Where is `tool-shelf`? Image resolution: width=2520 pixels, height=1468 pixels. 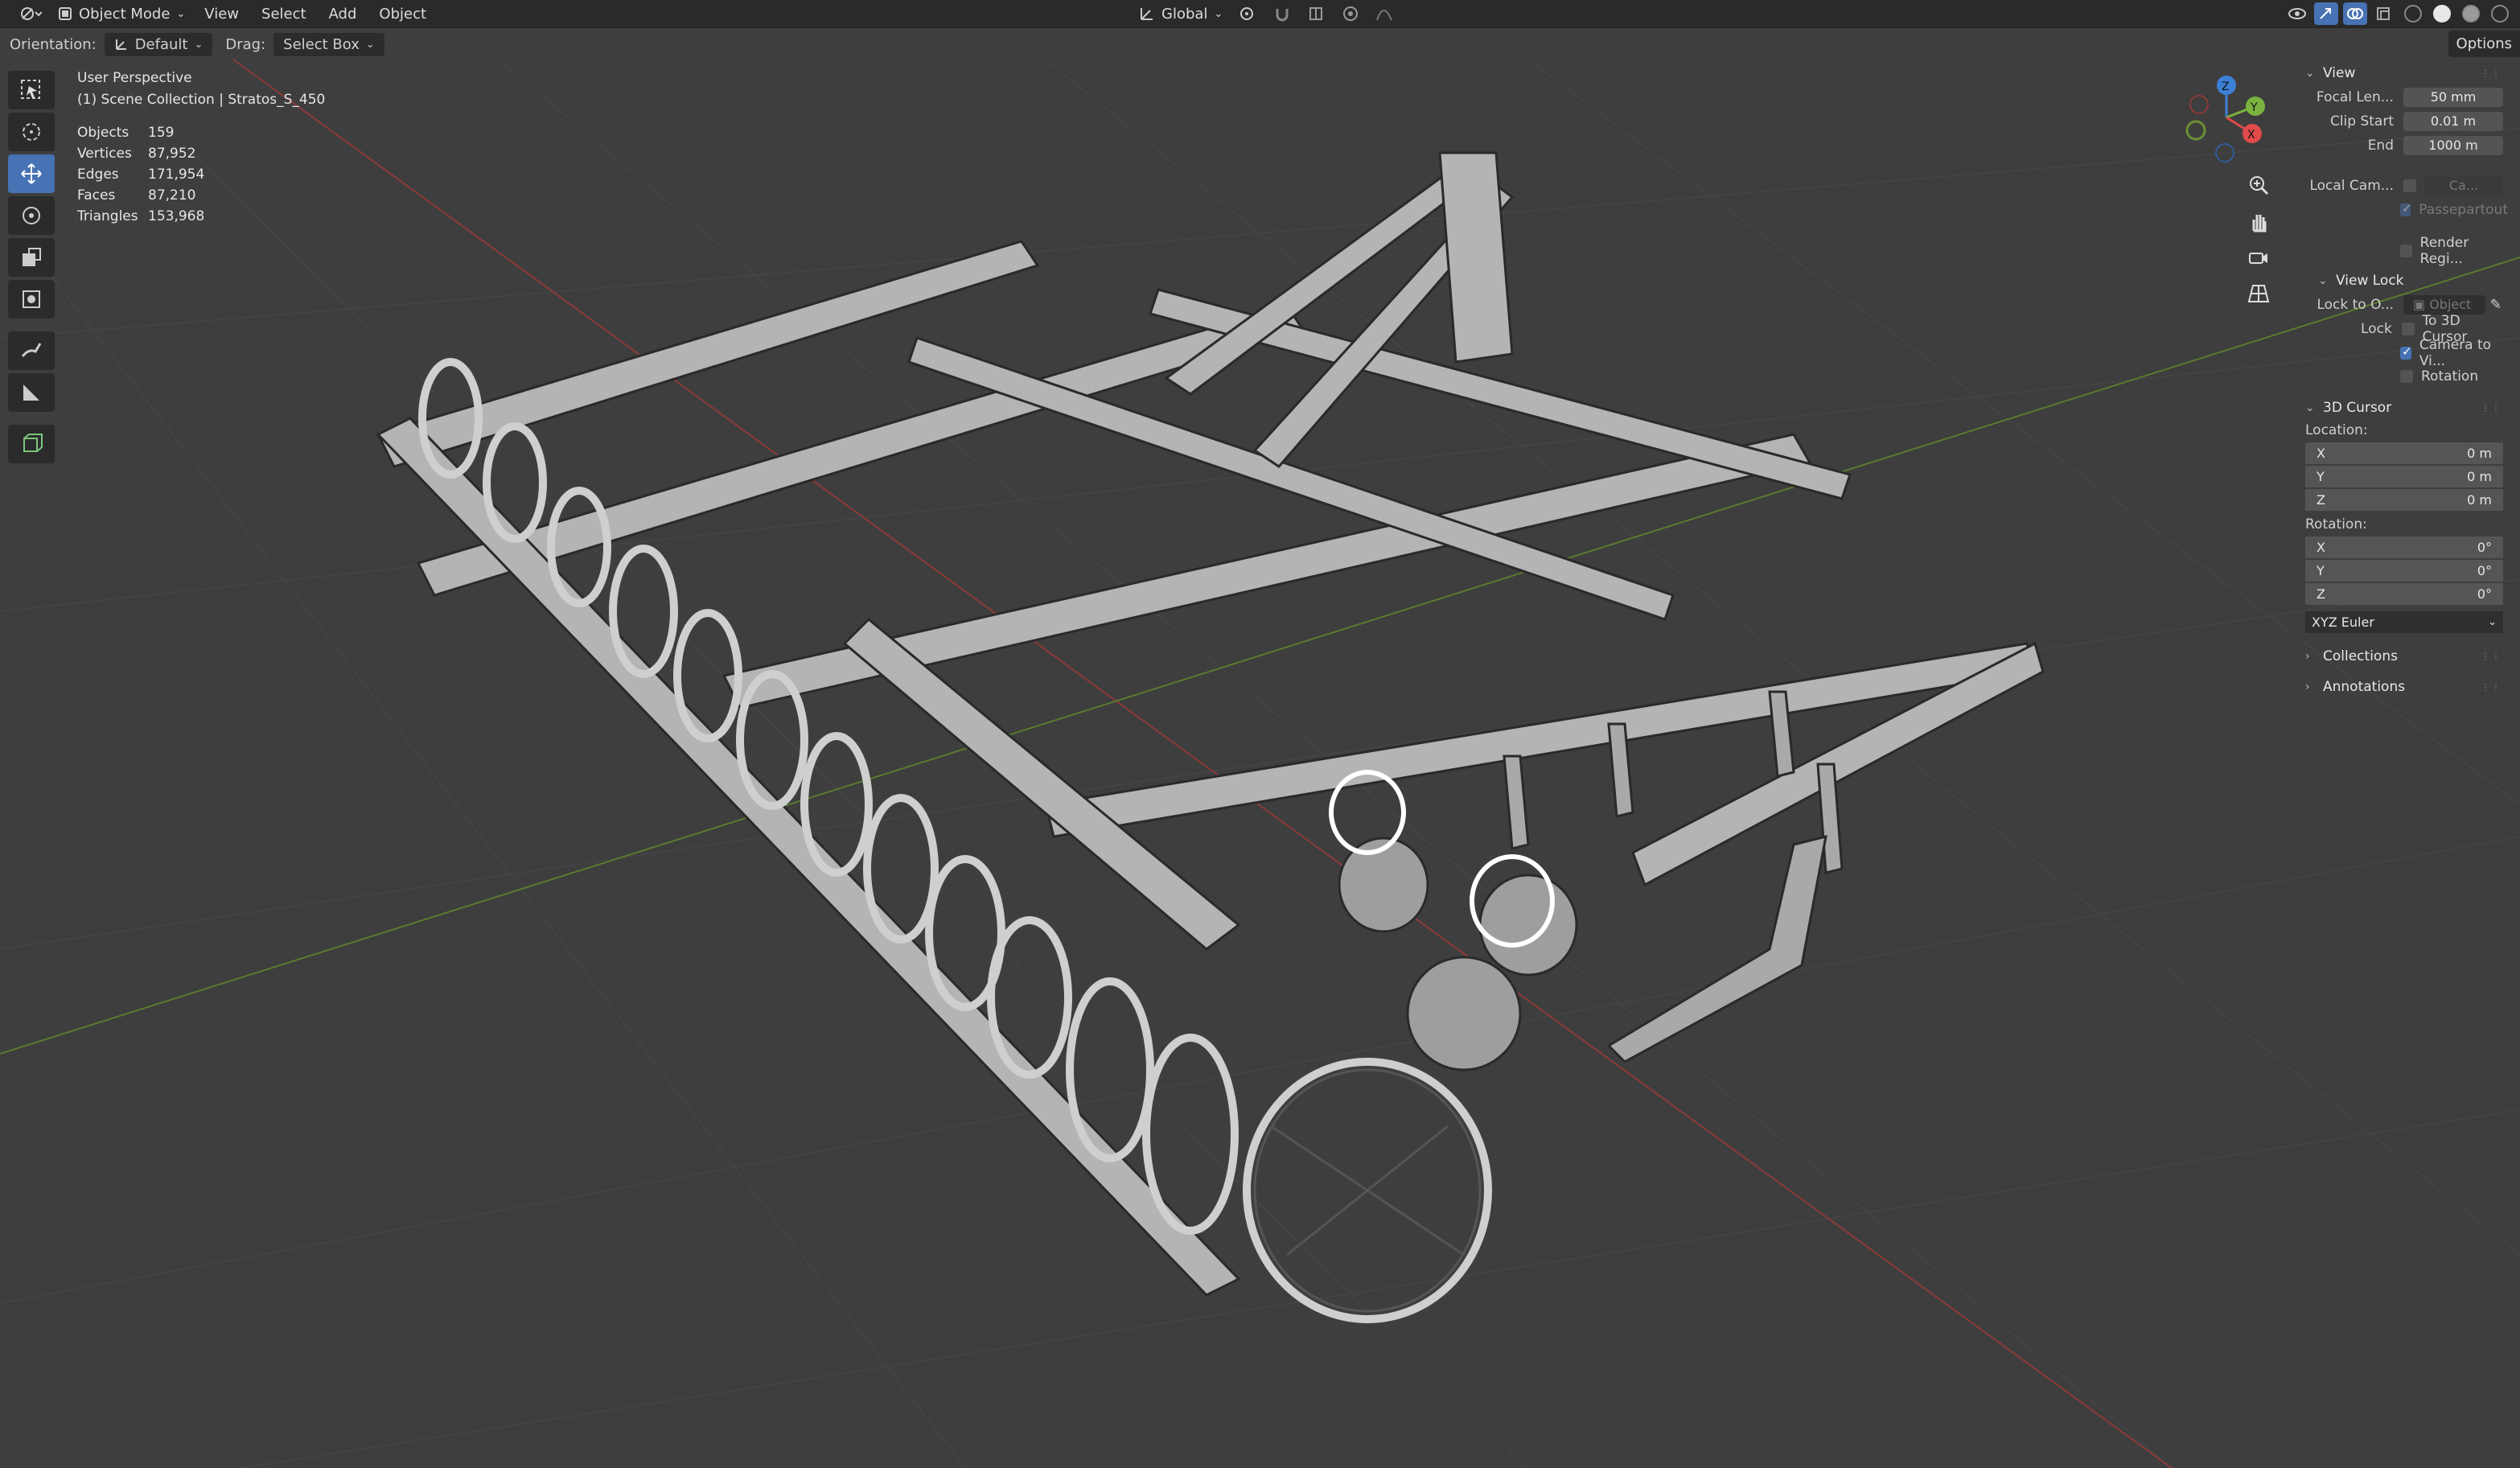 tool-shelf is located at coordinates (32, 267).